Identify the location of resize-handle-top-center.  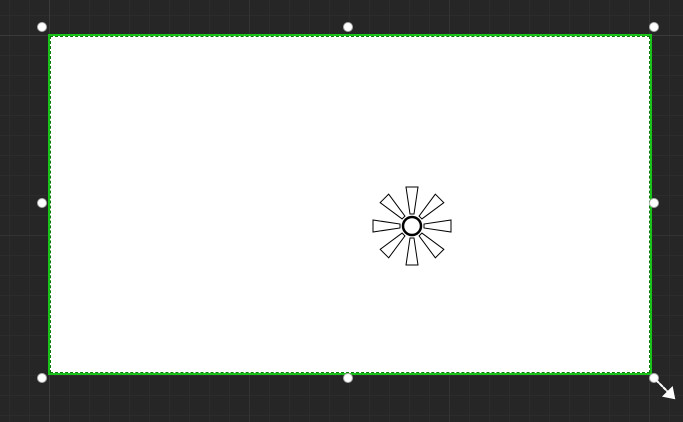
(348, 27).